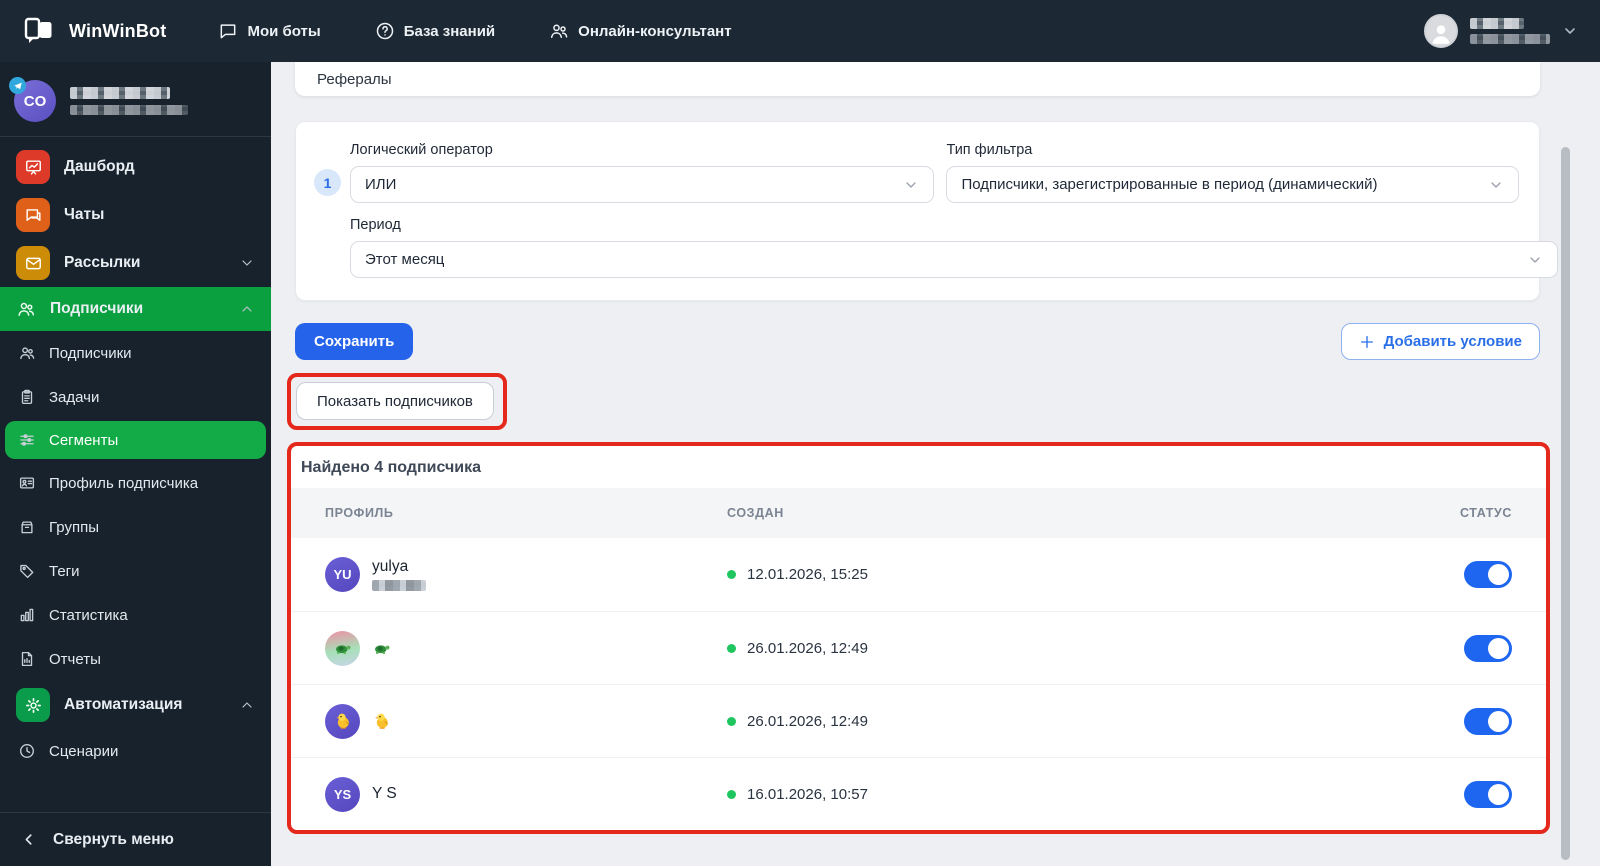  What do you see at coordinates (343, 648) in the screenshot?
I see `turtle-emoji-icon` at bounding box center [343, 648].